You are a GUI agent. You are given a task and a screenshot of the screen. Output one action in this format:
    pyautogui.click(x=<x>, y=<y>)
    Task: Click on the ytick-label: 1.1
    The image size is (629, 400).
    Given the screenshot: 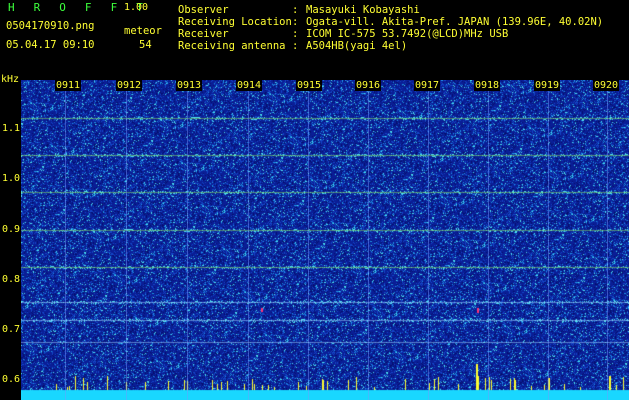 What is the action you would take?
    pyautogui.click(x=11, y=128)
    